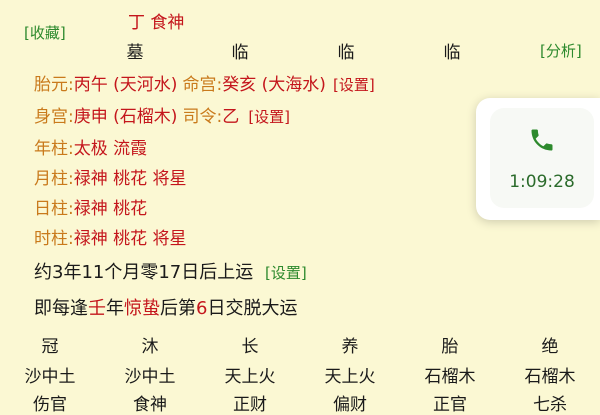  What do you see at coordinates (450, 347) in the screenshot?
I see `grid-stage: 胎` at bounding box center [450, 347].